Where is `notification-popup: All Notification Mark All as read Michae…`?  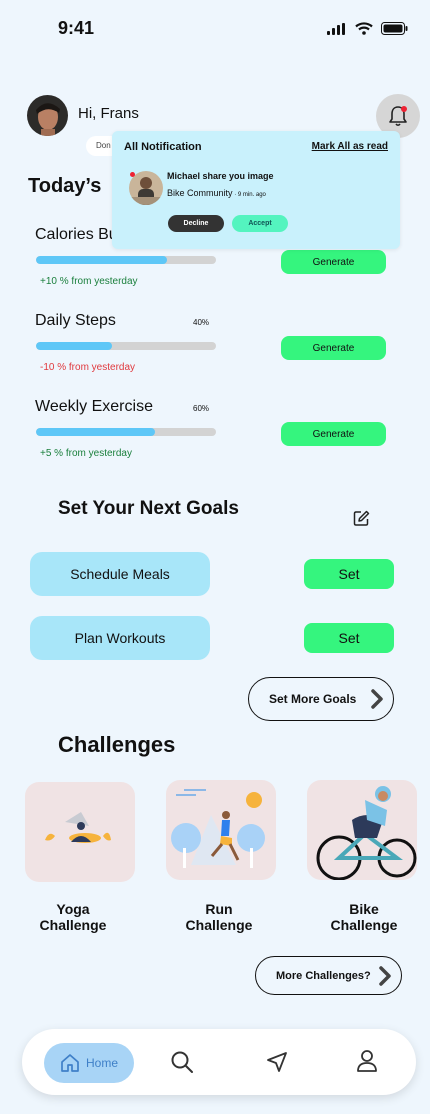 notification-popup: All Notification Mark All as read Michae… is located at coordinates (256, 190).